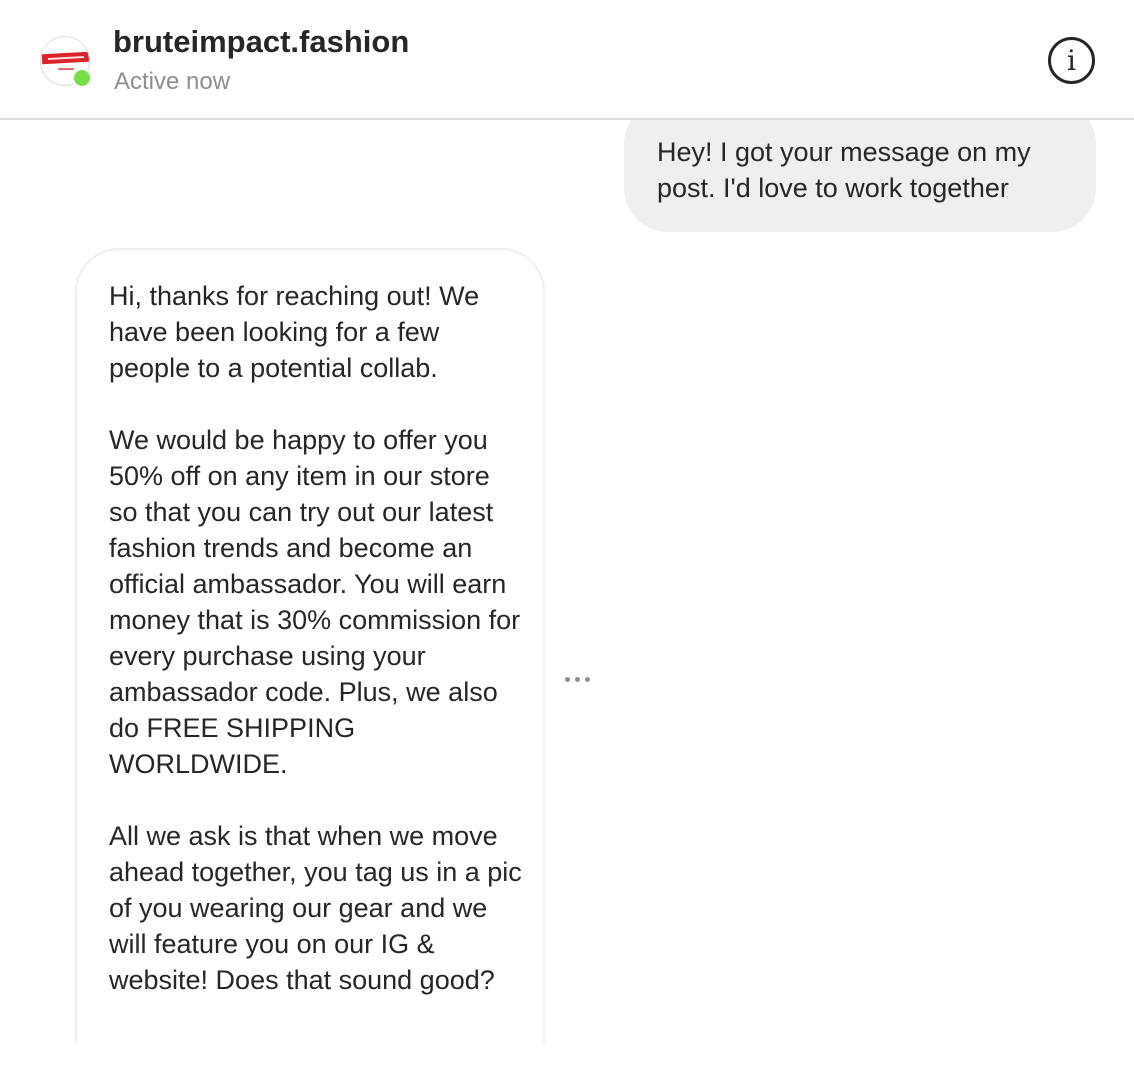 The width and height of the screenshot is (1134, 1084). What do you see at coordinates (578, 679) in the screenshot?
I see `message-options-button` at bounding box center [578, 679].